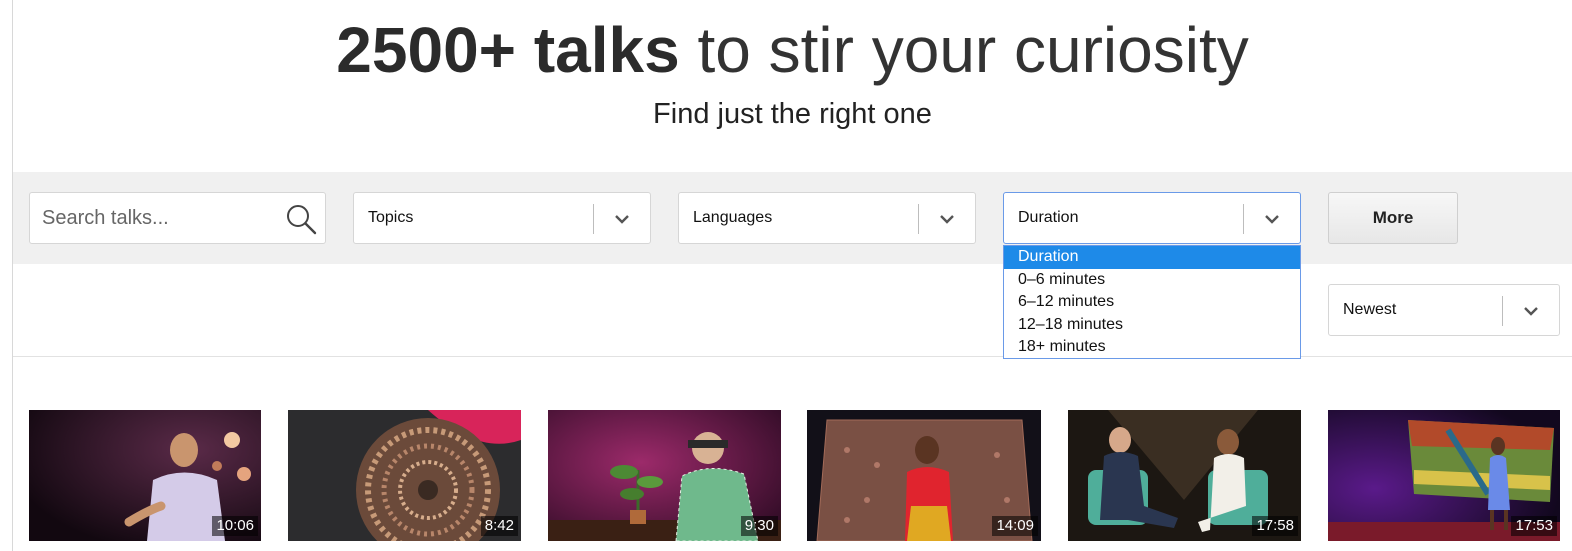 Image resolution: width=1572 pixels, height=551 pixels. I want to click on duration-option-6-12: 6–12 minutes, so click(1152, 302).